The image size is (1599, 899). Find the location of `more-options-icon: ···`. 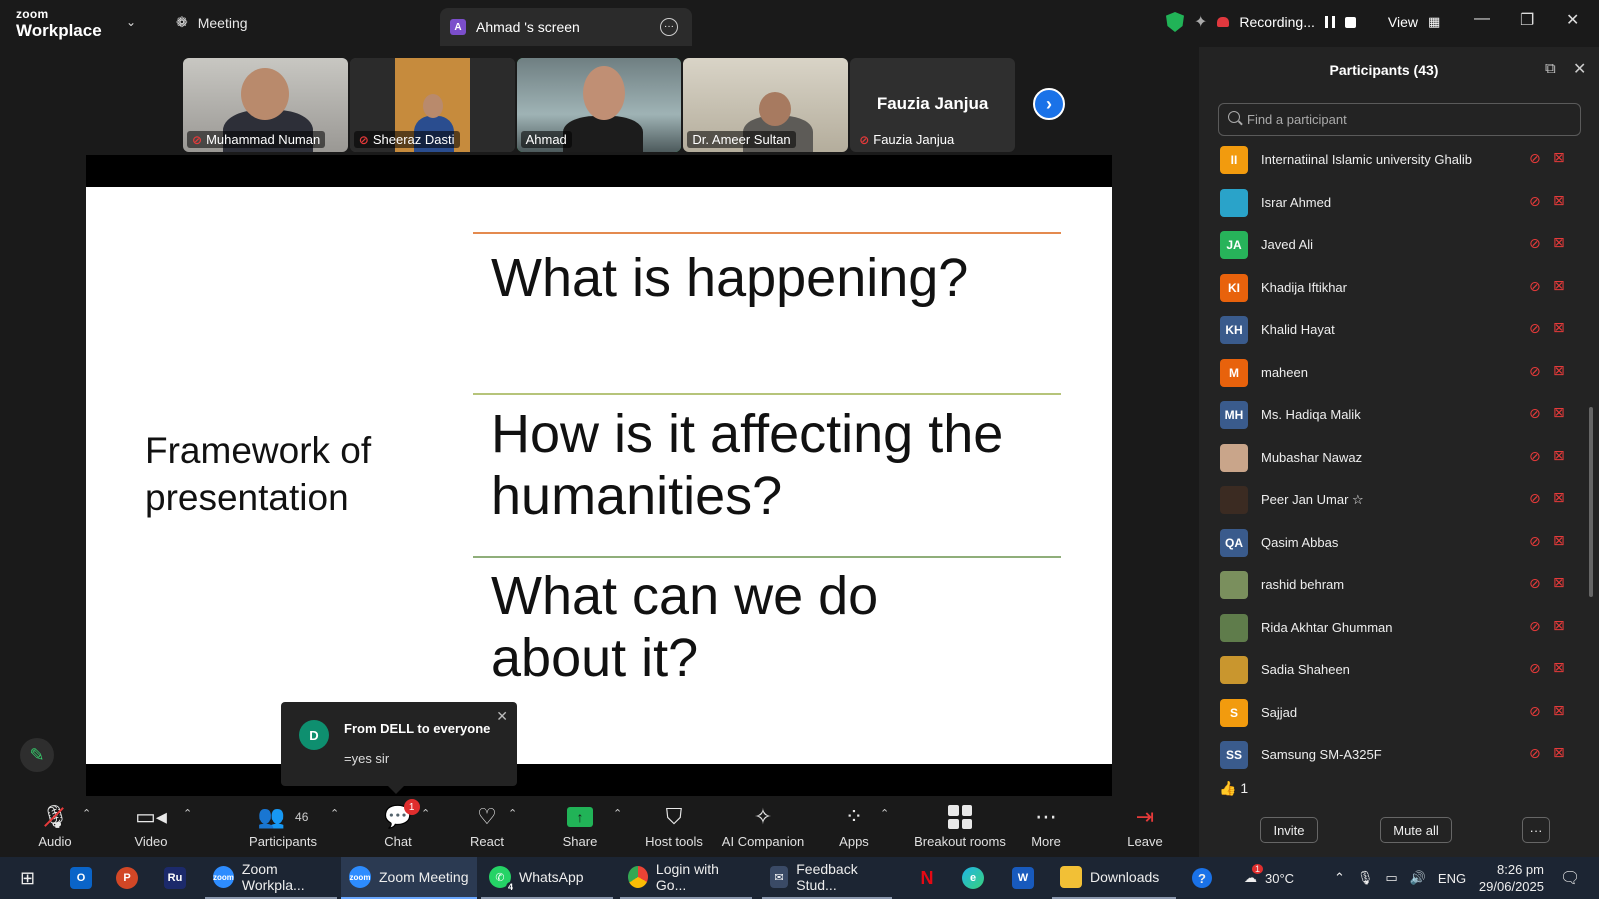

more-options-icon: ··· is located at coordinates (669, 27).